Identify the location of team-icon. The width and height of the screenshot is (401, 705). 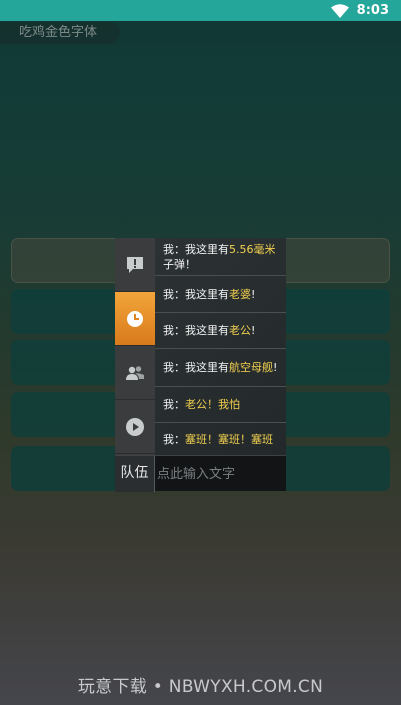
(135, 372).